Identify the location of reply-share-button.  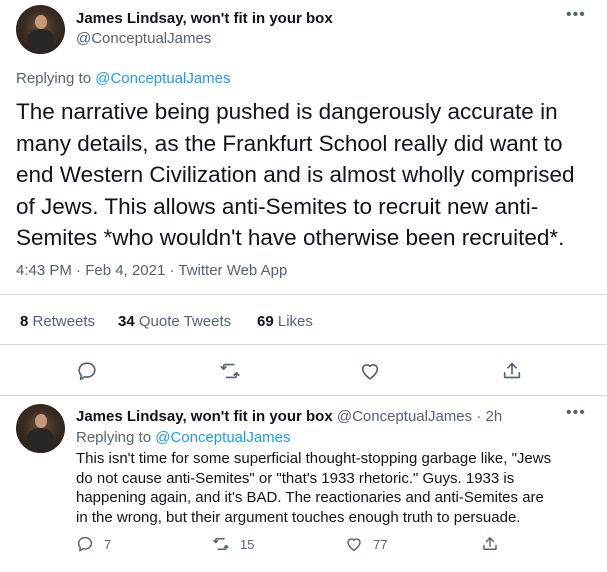
(490, 544).